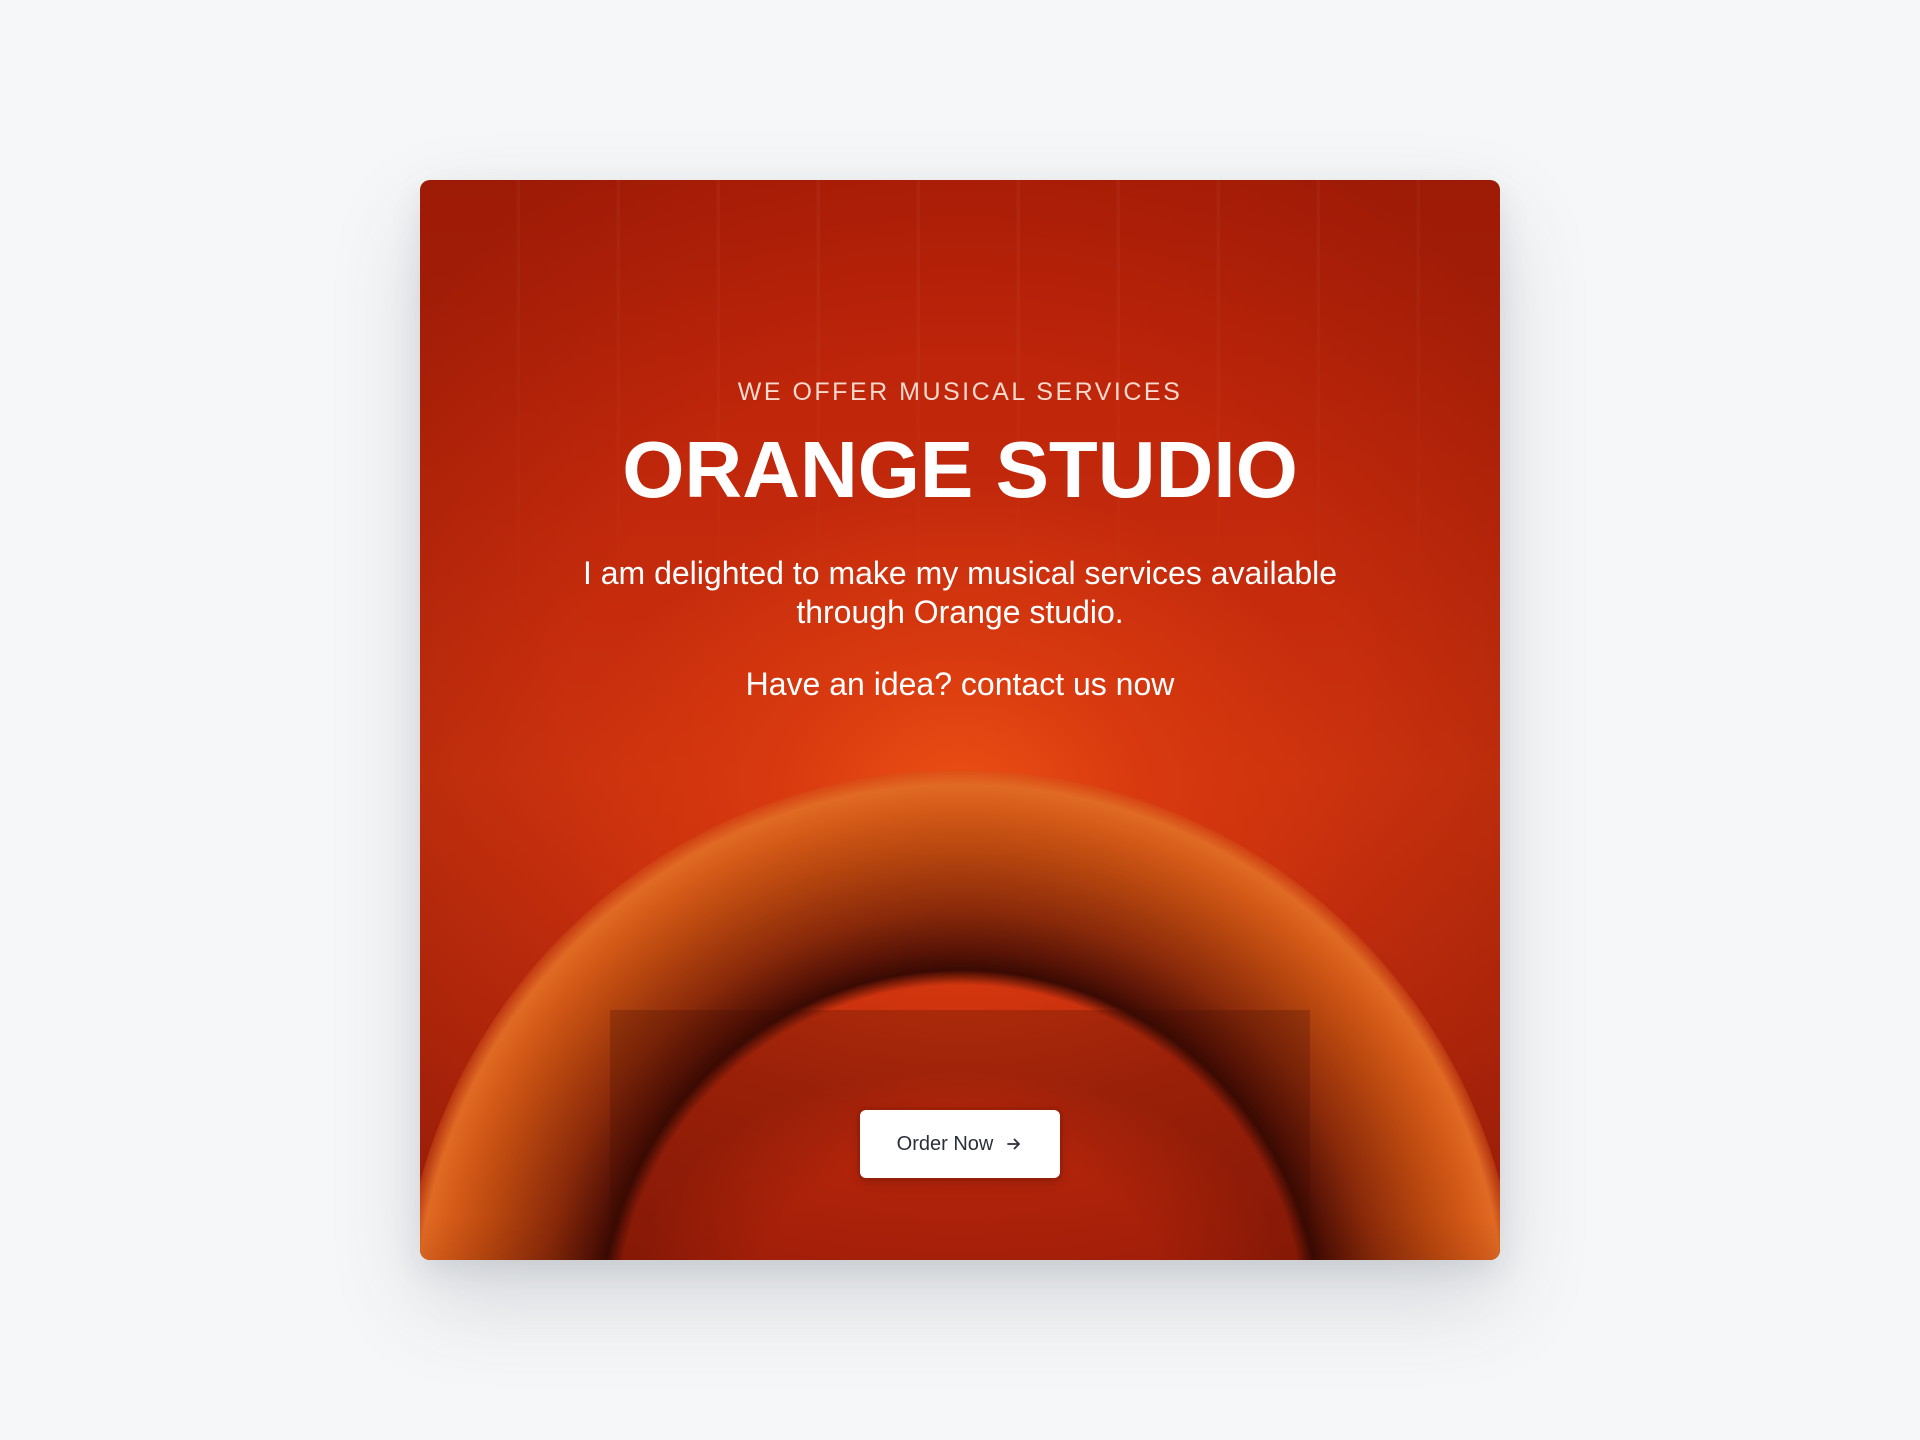 This screenshot has width=1920, height=1440. I want to click on order-now-button: Order Now, so click(960, 1144).